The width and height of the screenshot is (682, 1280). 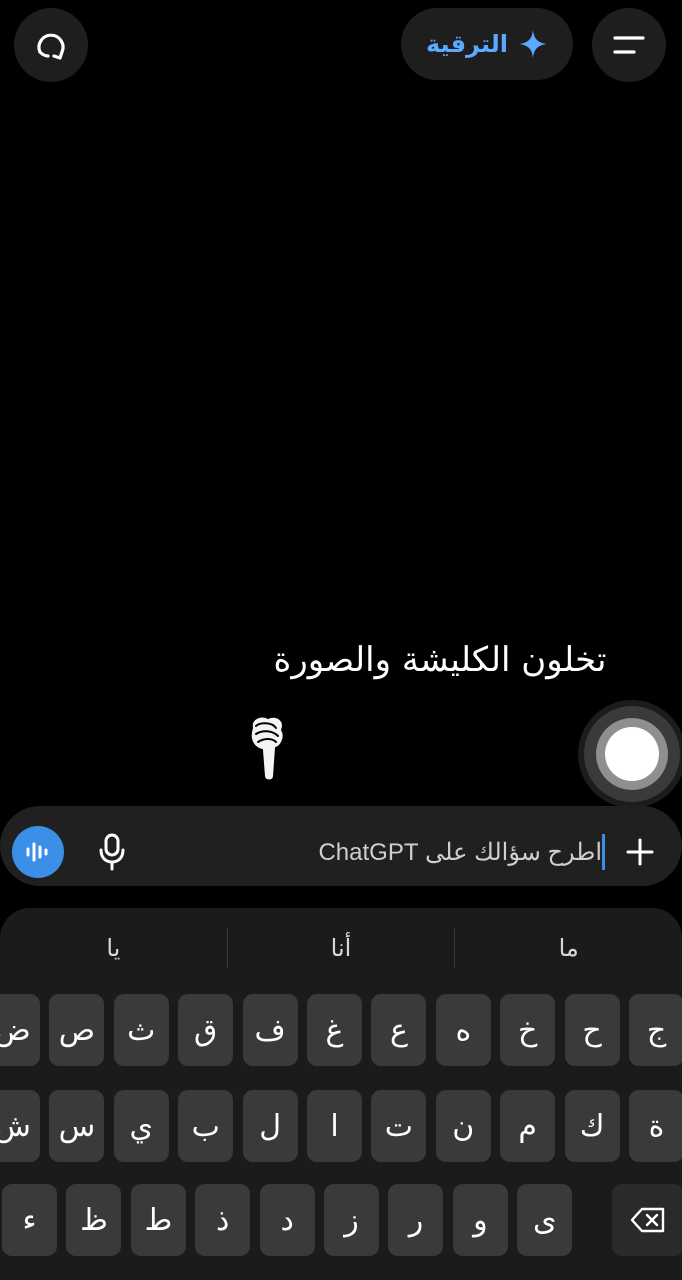 I want to click on backspace-key, so click(x=647, y=1220).